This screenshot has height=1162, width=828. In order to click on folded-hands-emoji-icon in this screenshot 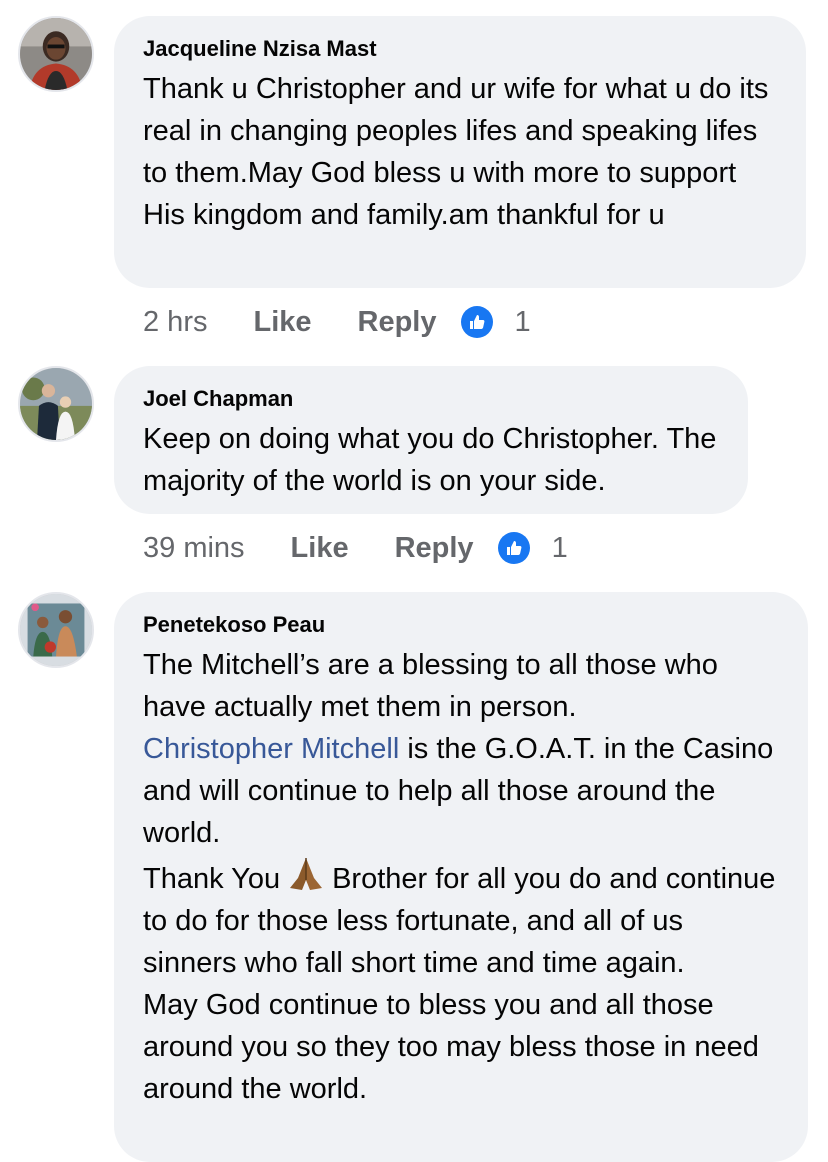, I will do `click(306, 874)`.